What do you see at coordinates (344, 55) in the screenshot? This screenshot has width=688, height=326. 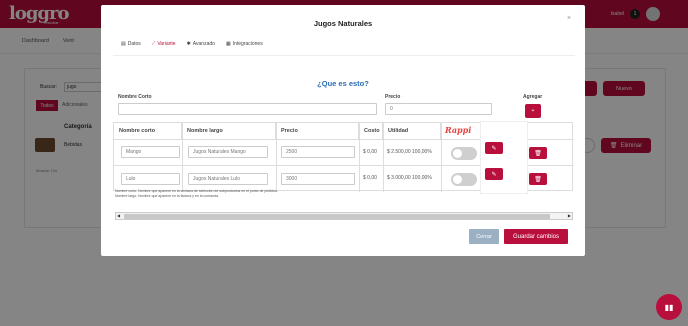 I see `divider` at bounding box center [344, 55].